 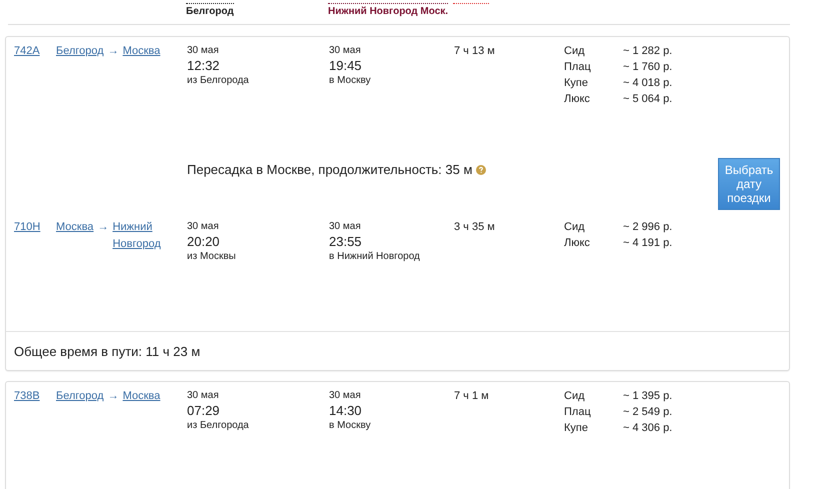 What do you see at coordinates (374, 257) in the screenshot?
I see `place-text: в Нижний Новгород` at bounding box center [374, 257].